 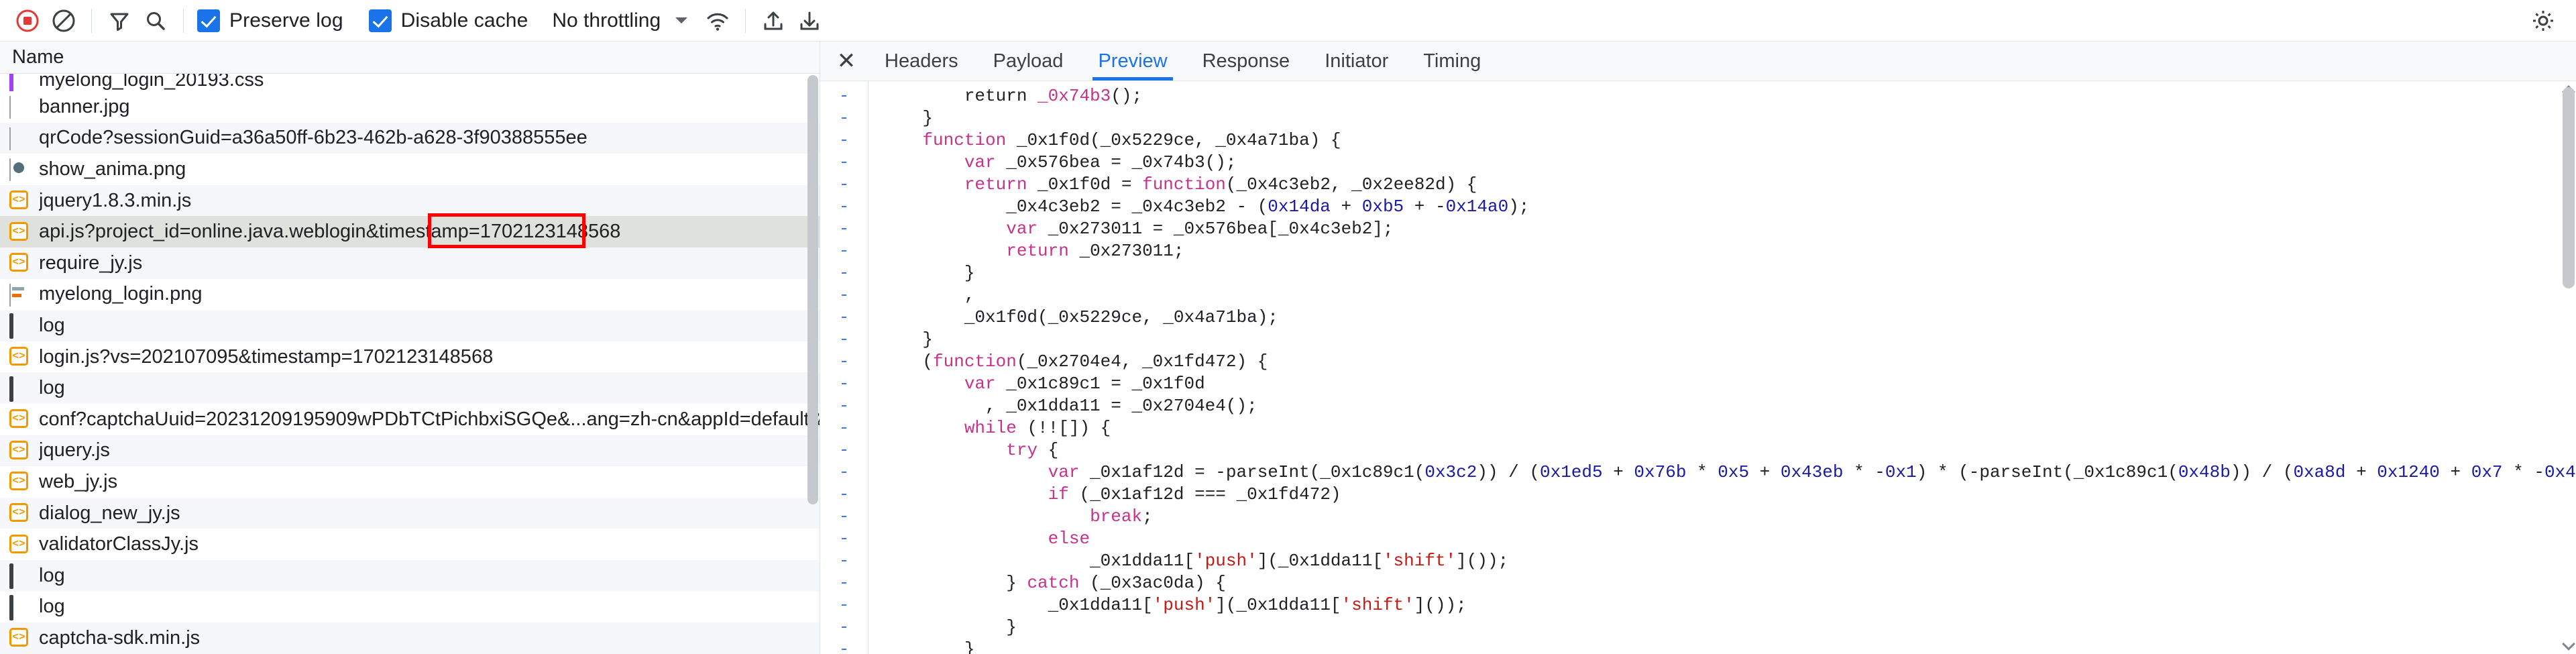 I want to click on code-token: _0x1f0d(_0x5229ce, _0x4a71ba);, so click(x=1079, y=318).